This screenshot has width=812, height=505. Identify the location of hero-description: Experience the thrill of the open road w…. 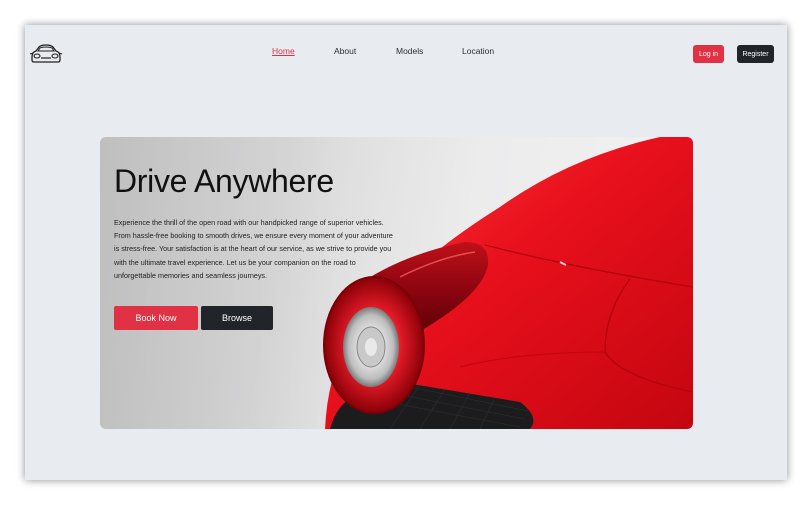
(253, 249).